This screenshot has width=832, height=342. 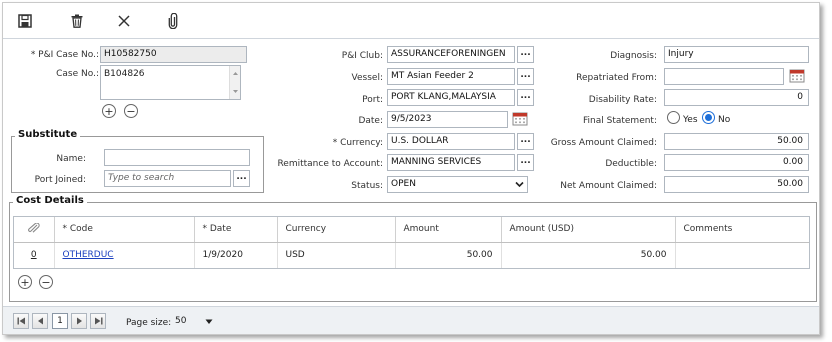 I want to click on case-no-label: Case No.:, so click(x=77, y=74).